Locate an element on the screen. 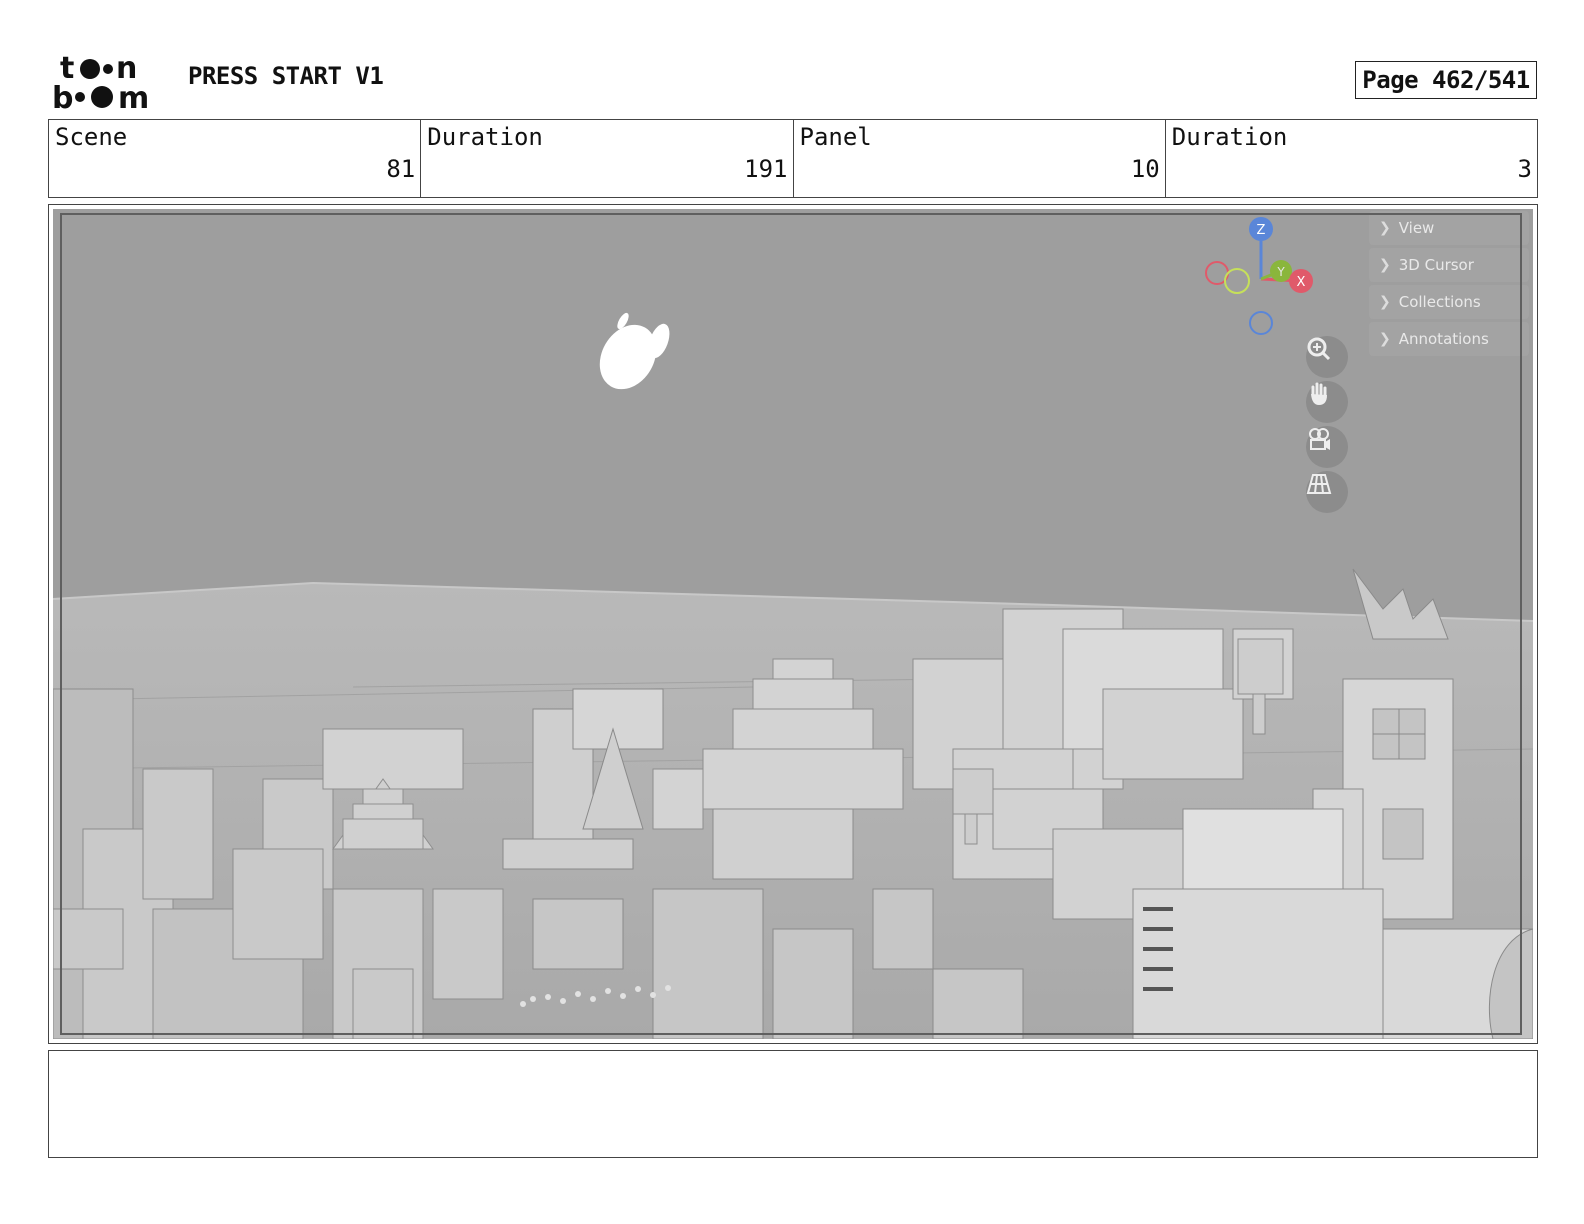 The image size is (1584, 1224). panel-duration-value: 3 is located at coordinates (1524, 169).